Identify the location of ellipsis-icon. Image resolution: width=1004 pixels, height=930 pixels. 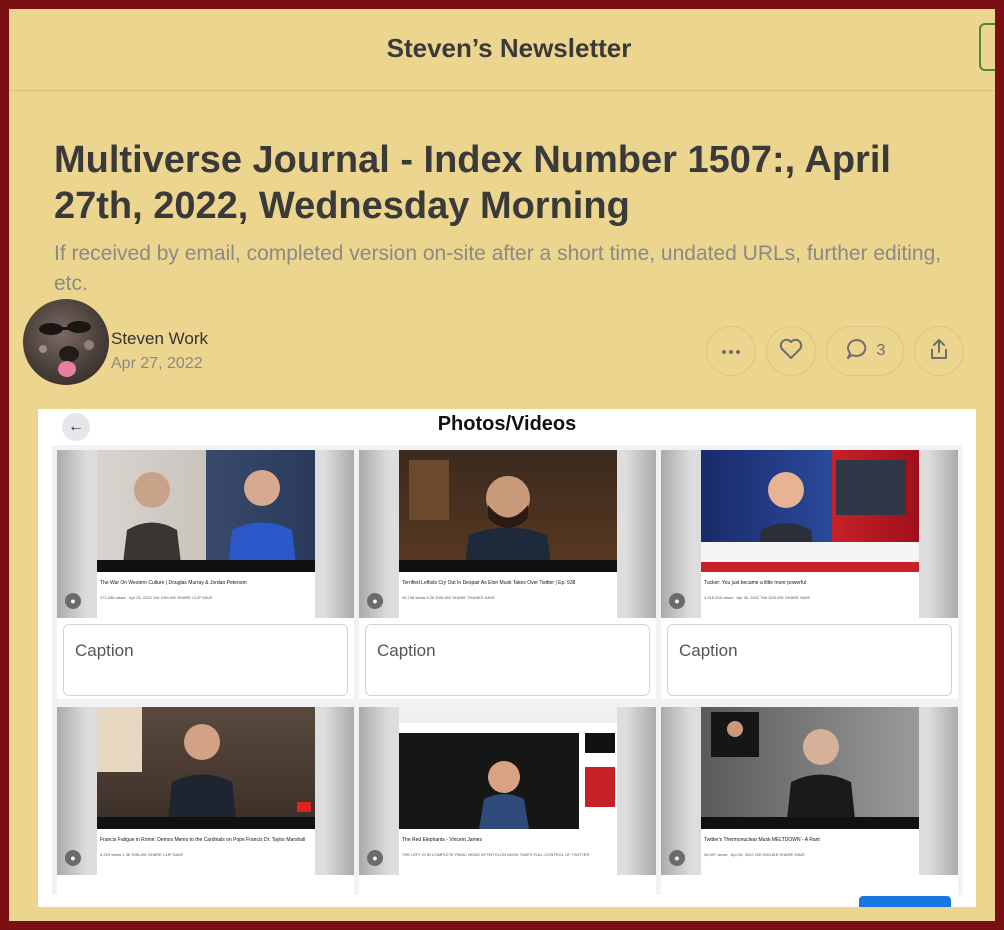
(731, 351).